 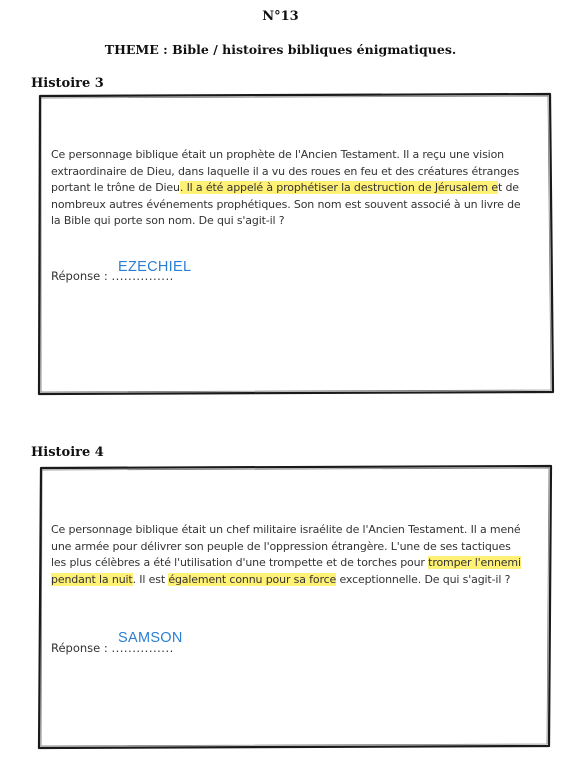 I want to click on highlighted-text: également connu pour sa force, so click(x=252, y=579).